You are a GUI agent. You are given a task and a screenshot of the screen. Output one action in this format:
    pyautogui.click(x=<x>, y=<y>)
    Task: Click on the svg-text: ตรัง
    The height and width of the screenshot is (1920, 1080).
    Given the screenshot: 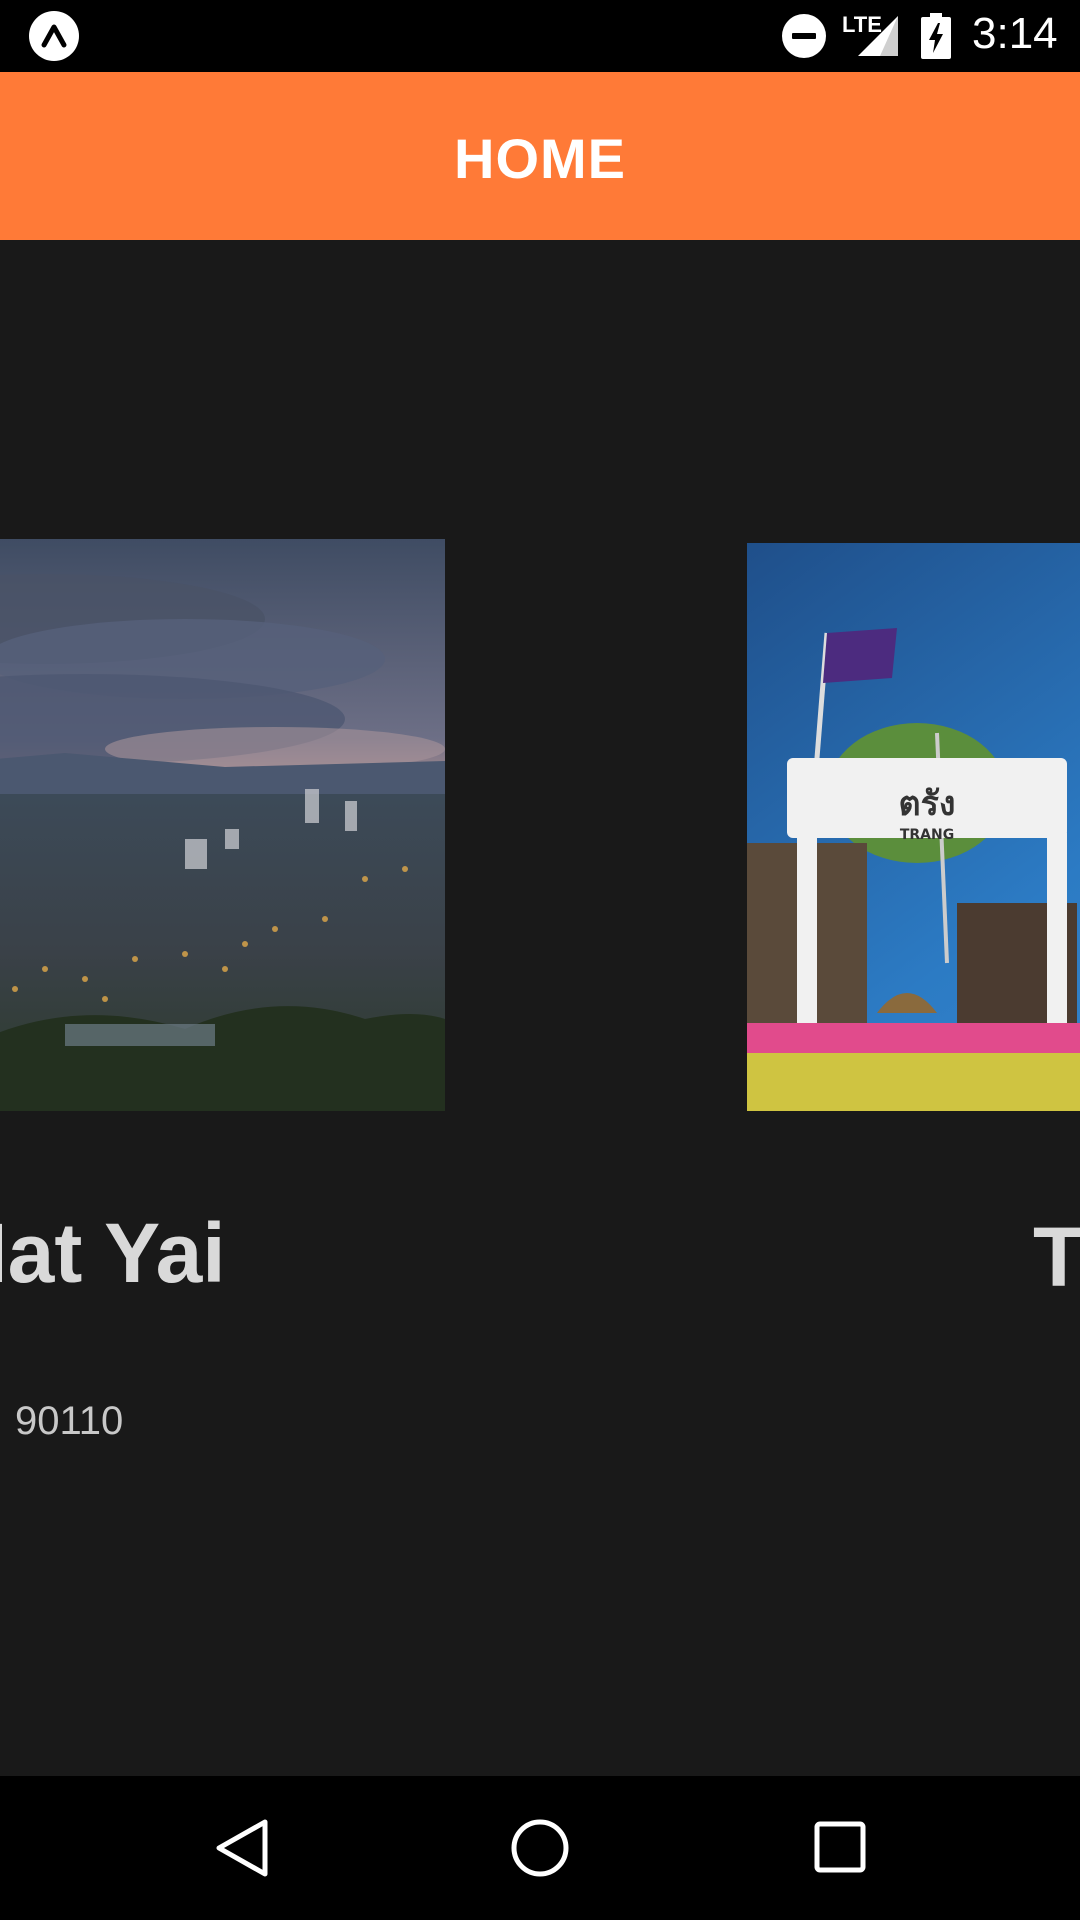 What is the action you would take?
    pyautogui.click(x=927, y=804)
    